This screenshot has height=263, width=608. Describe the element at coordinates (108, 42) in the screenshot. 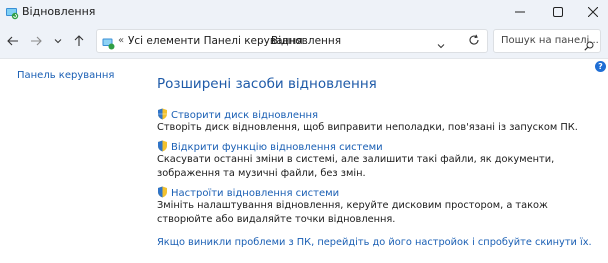

I see `control-panel-icon` at that location.